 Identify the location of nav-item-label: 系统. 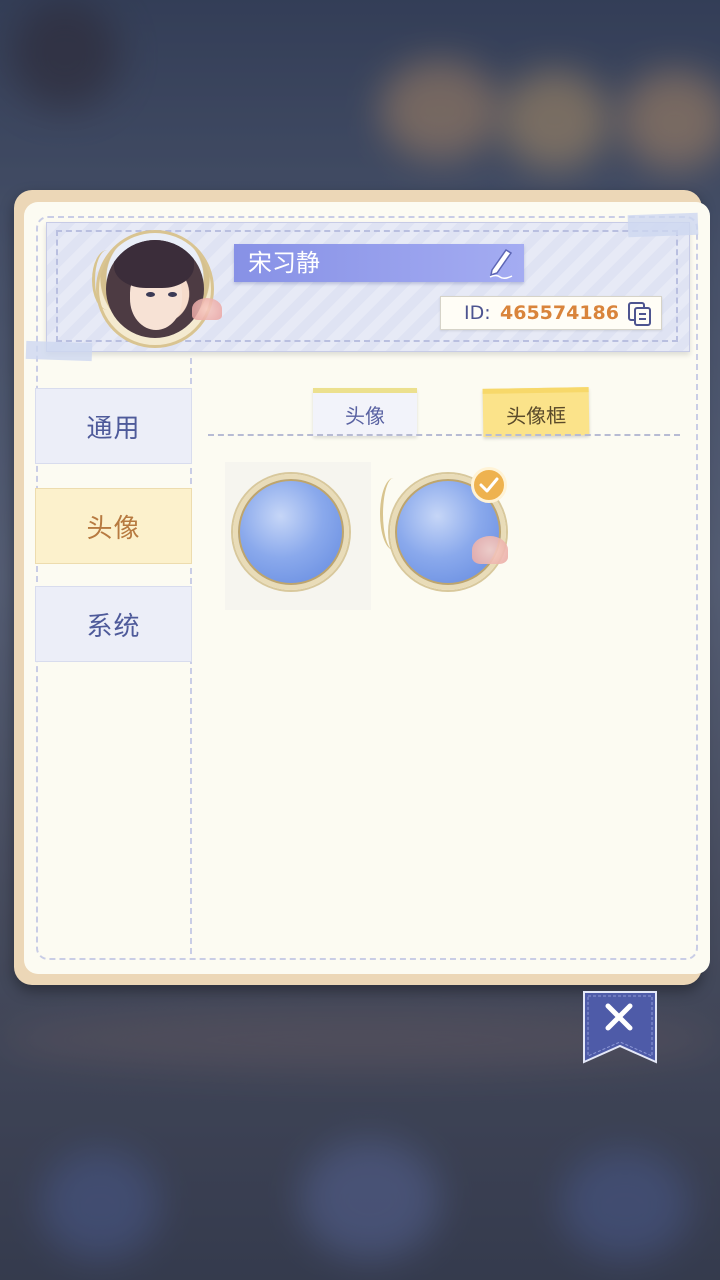
(113, 626).